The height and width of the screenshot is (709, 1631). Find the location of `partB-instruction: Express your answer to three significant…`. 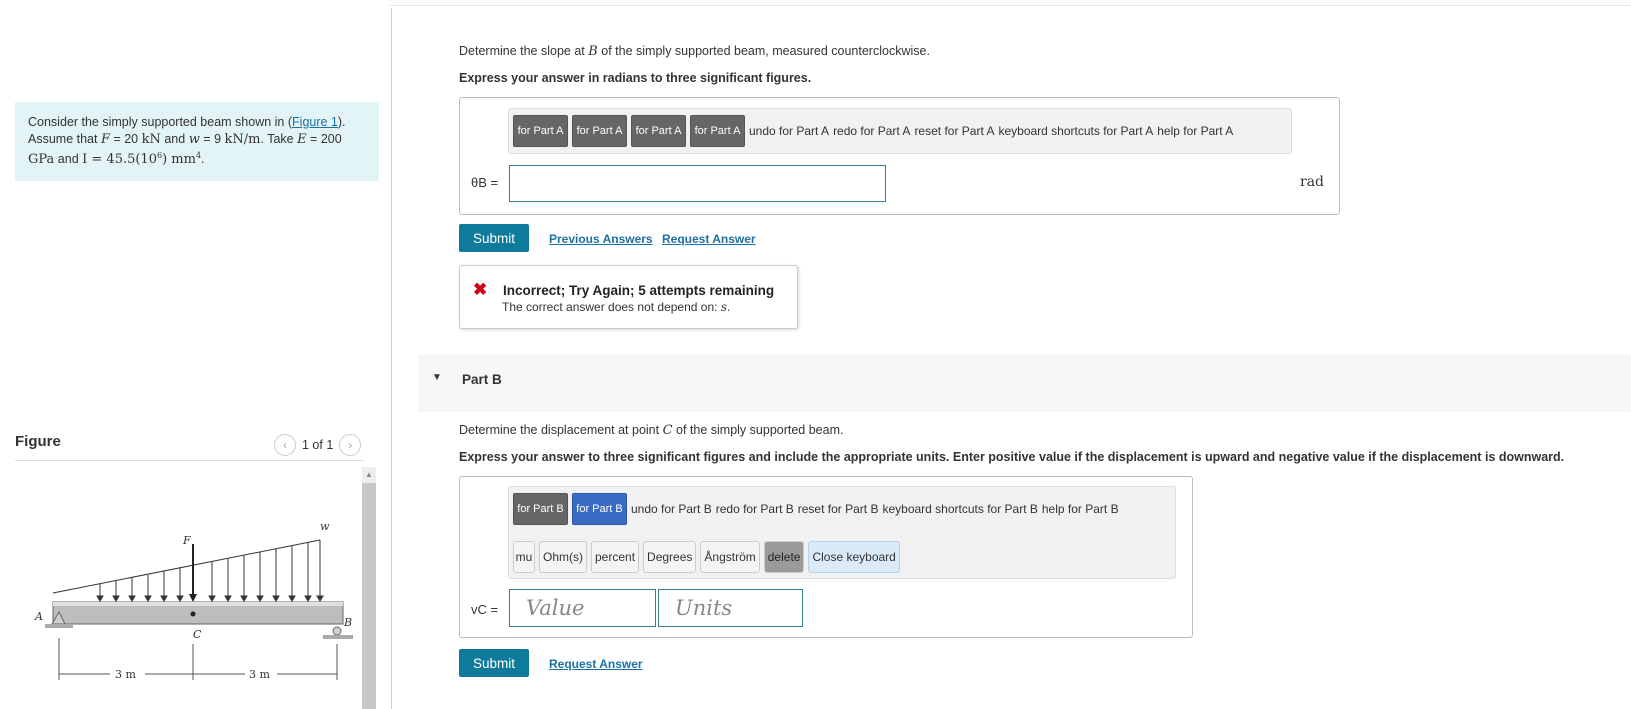

partB-instruction: Express your answer to three significant… is located at coordinates (1012, 457).